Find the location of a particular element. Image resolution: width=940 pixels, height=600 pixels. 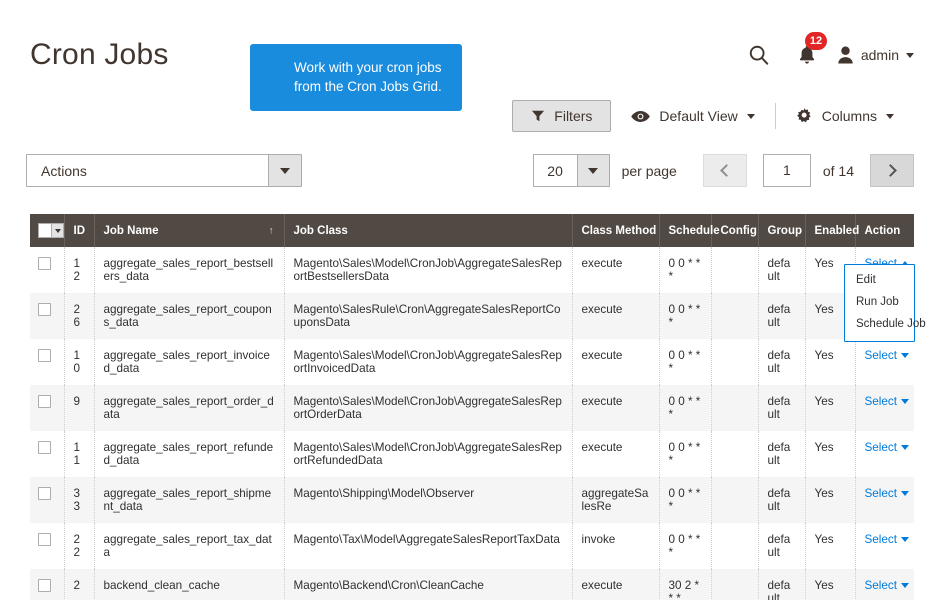

mass-select-toggle is located at coordinates (51, 230).